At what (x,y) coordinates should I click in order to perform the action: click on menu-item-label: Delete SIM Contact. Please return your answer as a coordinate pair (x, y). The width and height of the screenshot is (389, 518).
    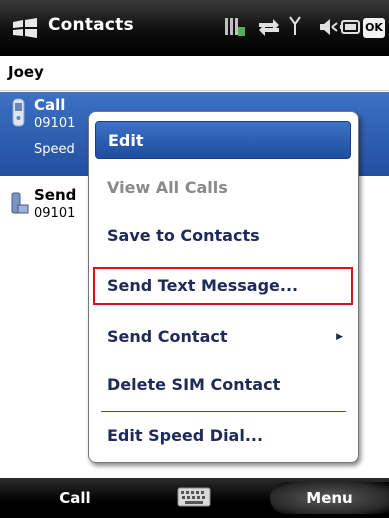
    Looking at the image, I should click on (194, 384).